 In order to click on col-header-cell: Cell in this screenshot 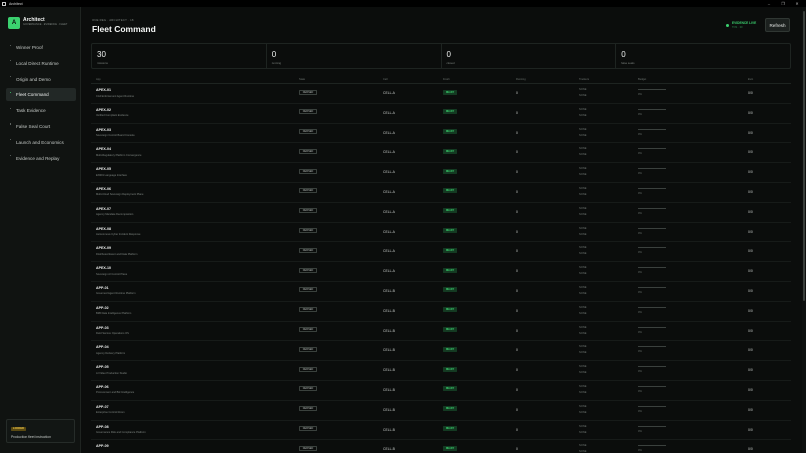, I will do `click(385, 79)`.